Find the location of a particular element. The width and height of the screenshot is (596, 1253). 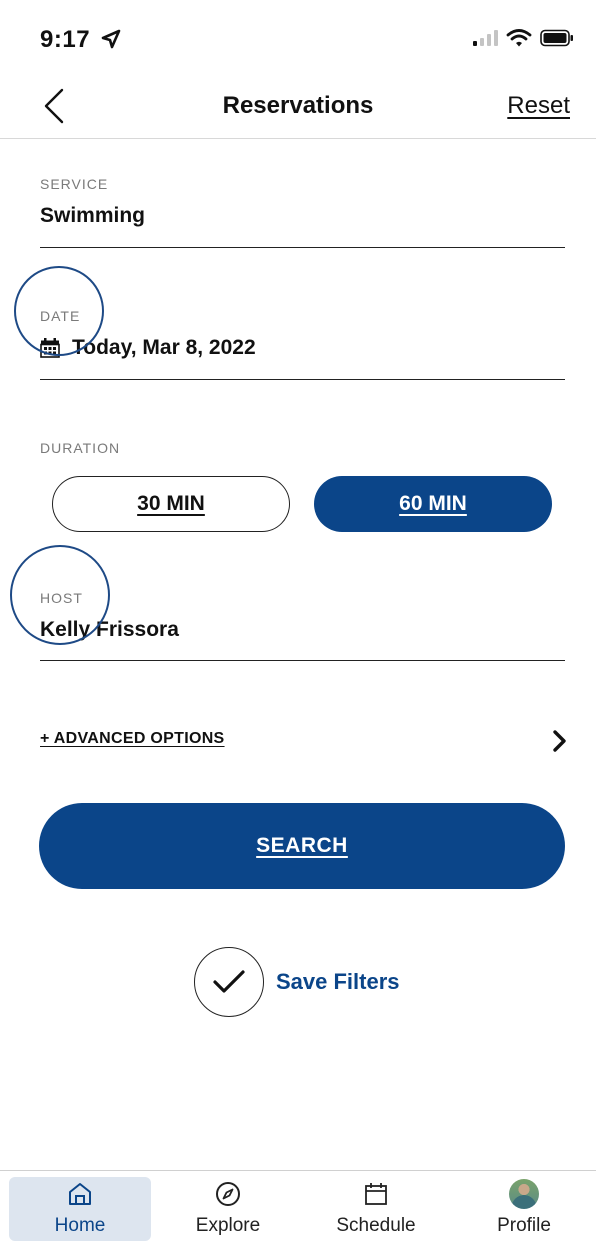

duration-60-min-button: 60 MIN is located at coordinates (433, 504).